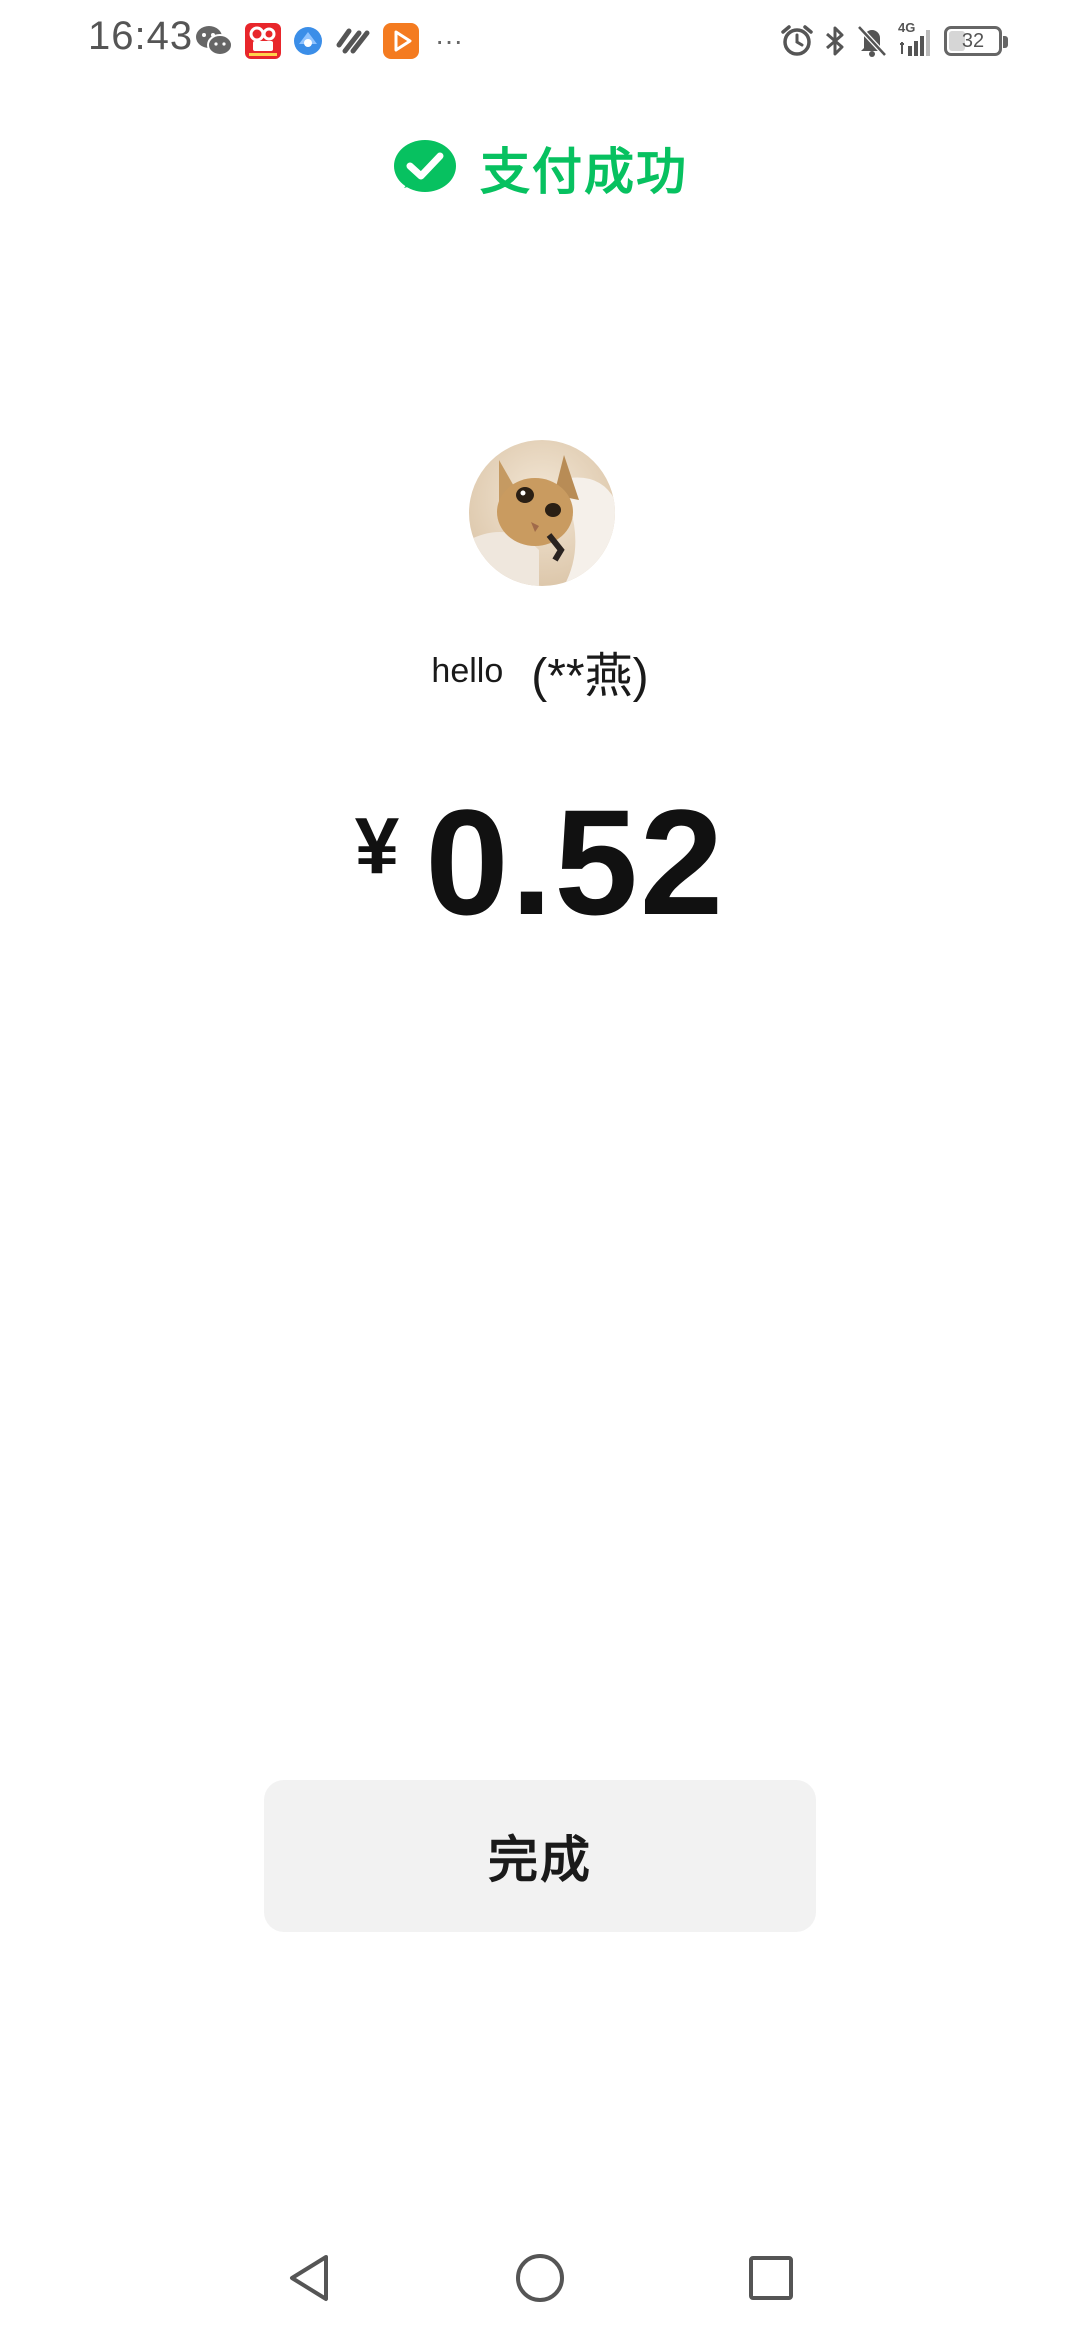 The height and width of the screenshot is (2340, 1080). I want to click on kuaishou-app-icon, so click(263, 41).